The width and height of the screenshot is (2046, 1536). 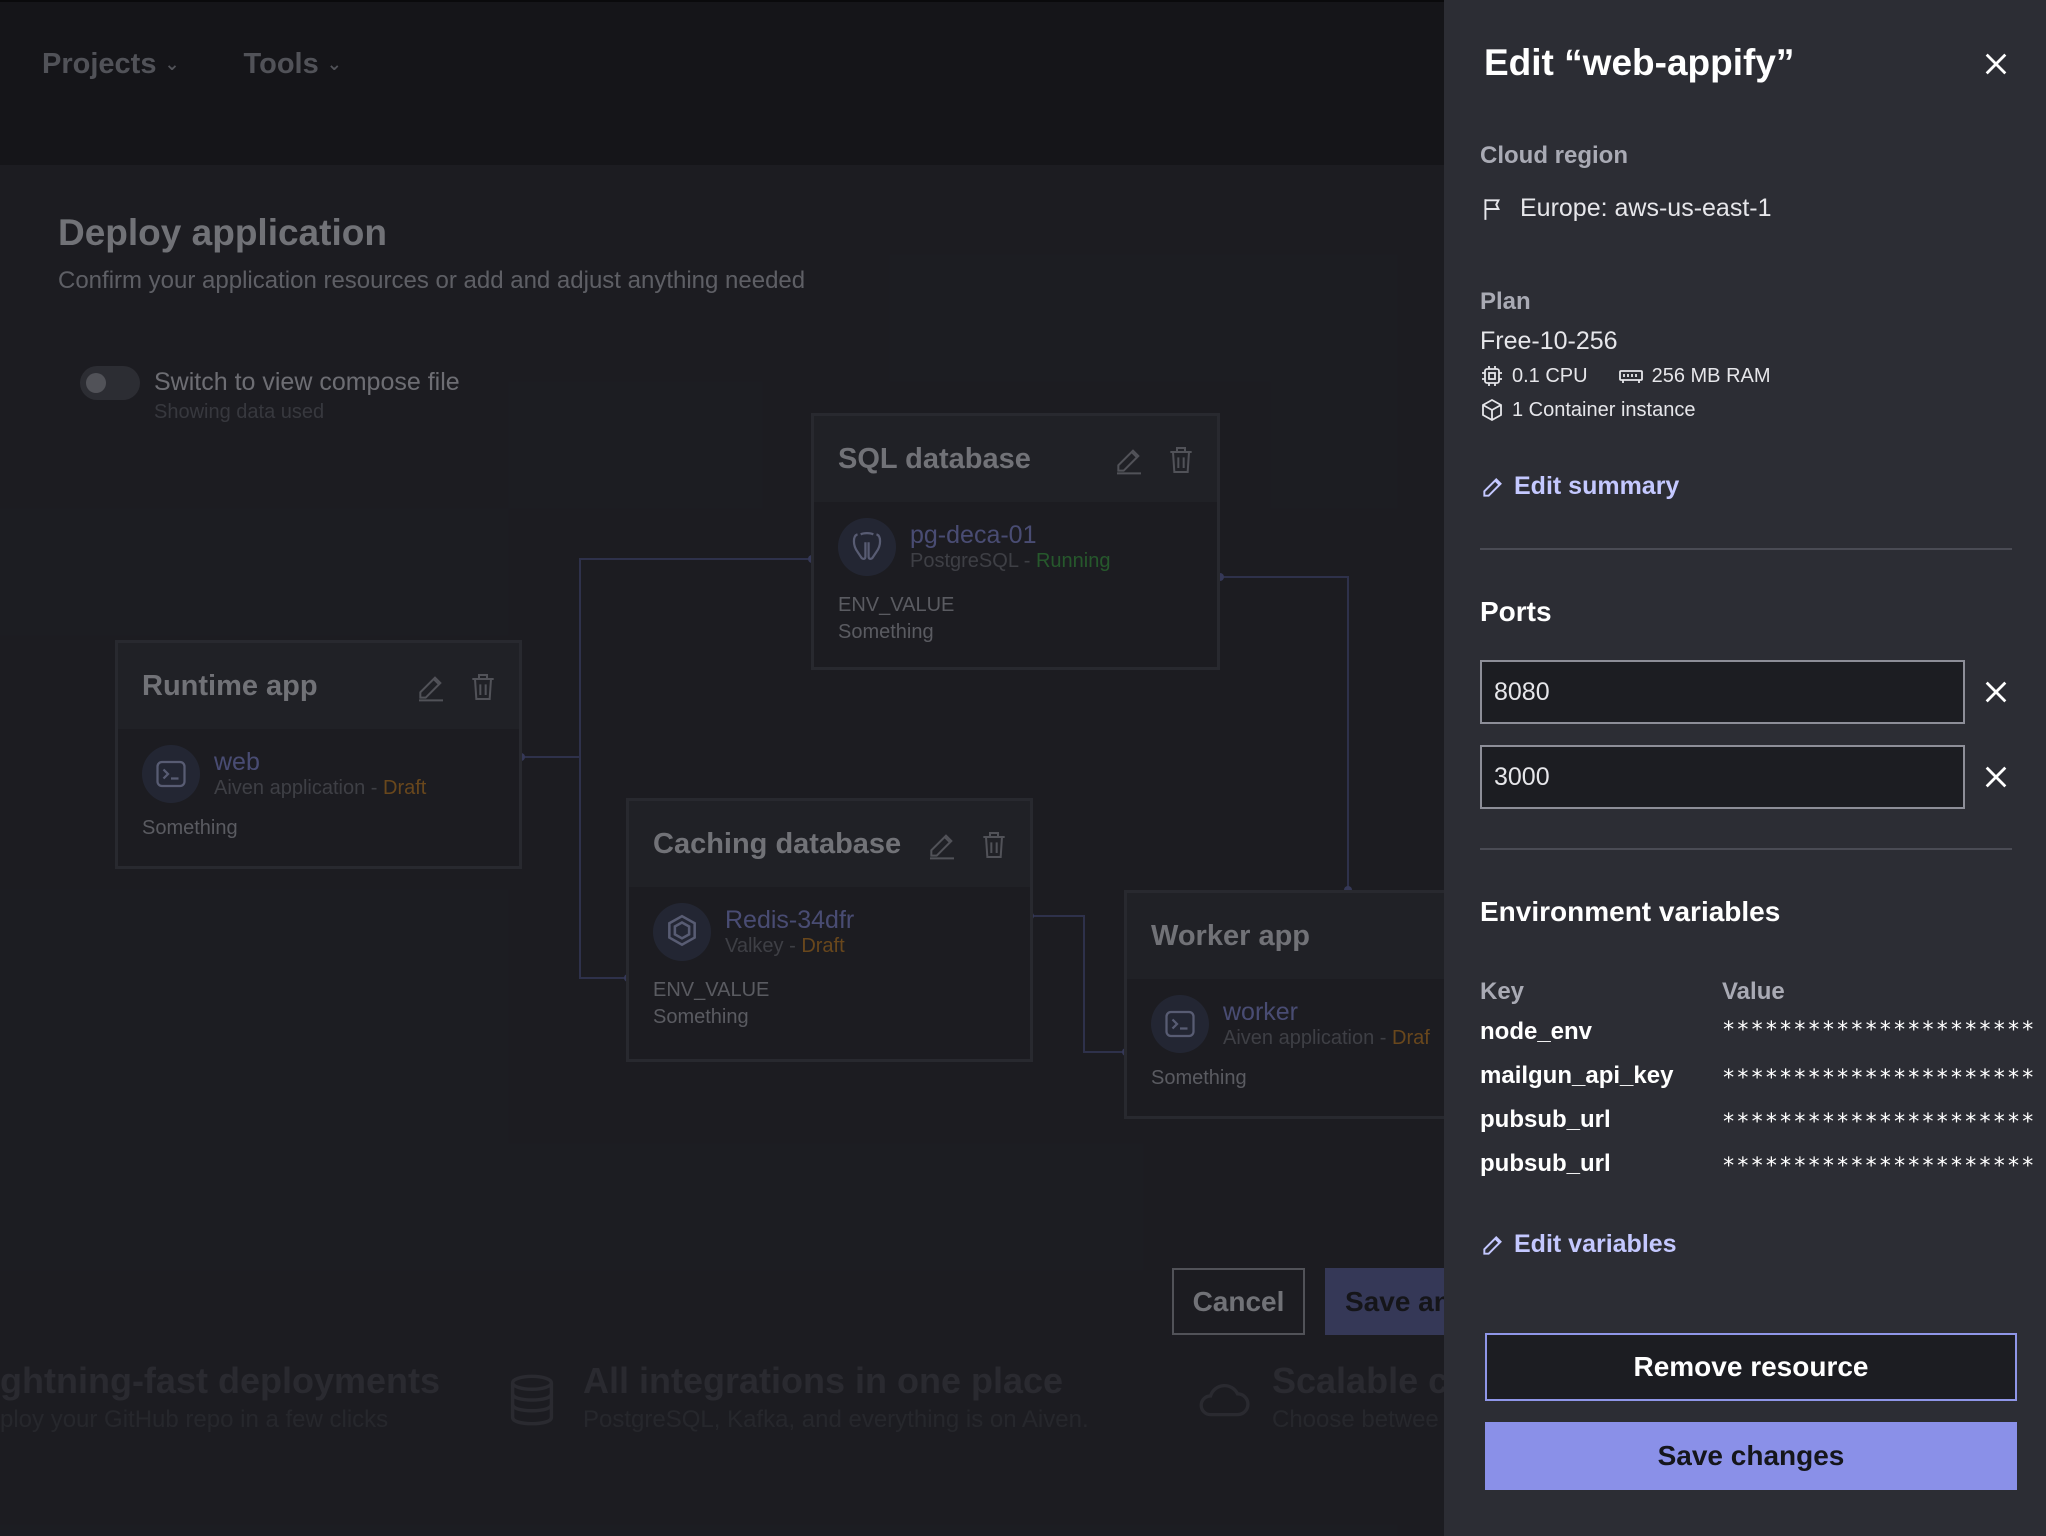 I want to click on env-key: mailgun_api_key, so click(x=1577, y=1075).